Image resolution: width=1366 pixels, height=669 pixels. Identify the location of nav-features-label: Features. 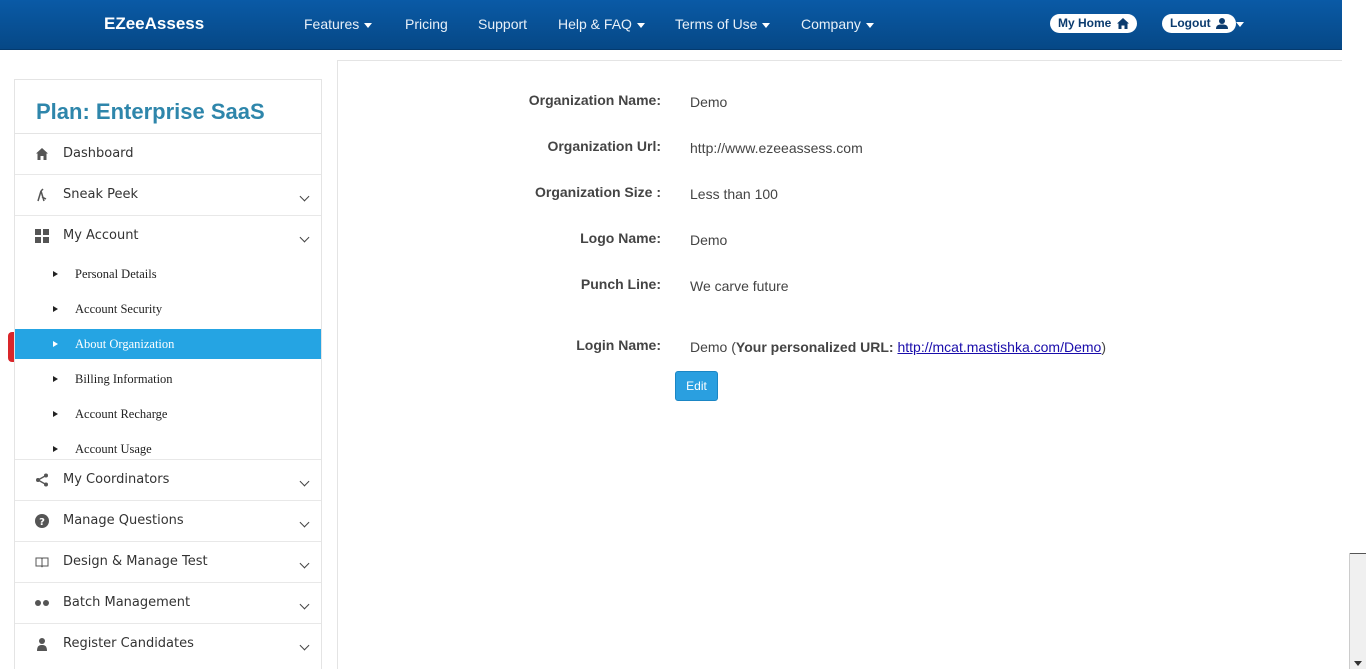
(332, 24).